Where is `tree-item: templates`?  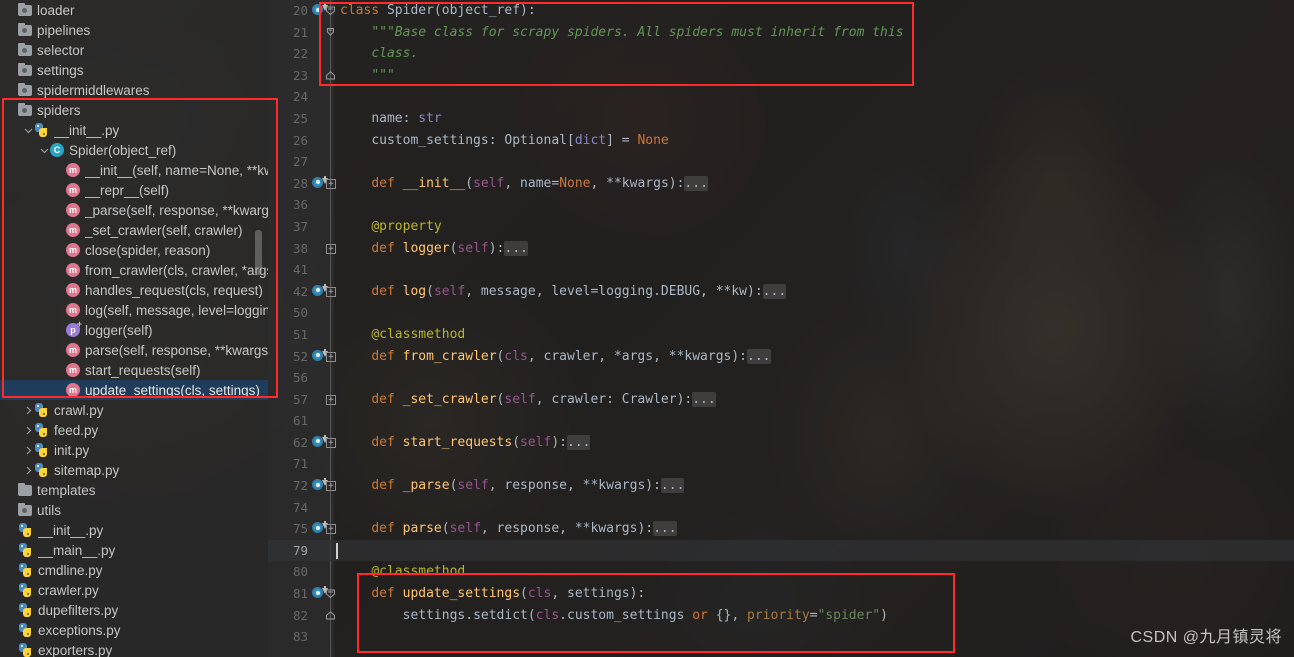
tree-item: templates is located at coordinates (134, 490).